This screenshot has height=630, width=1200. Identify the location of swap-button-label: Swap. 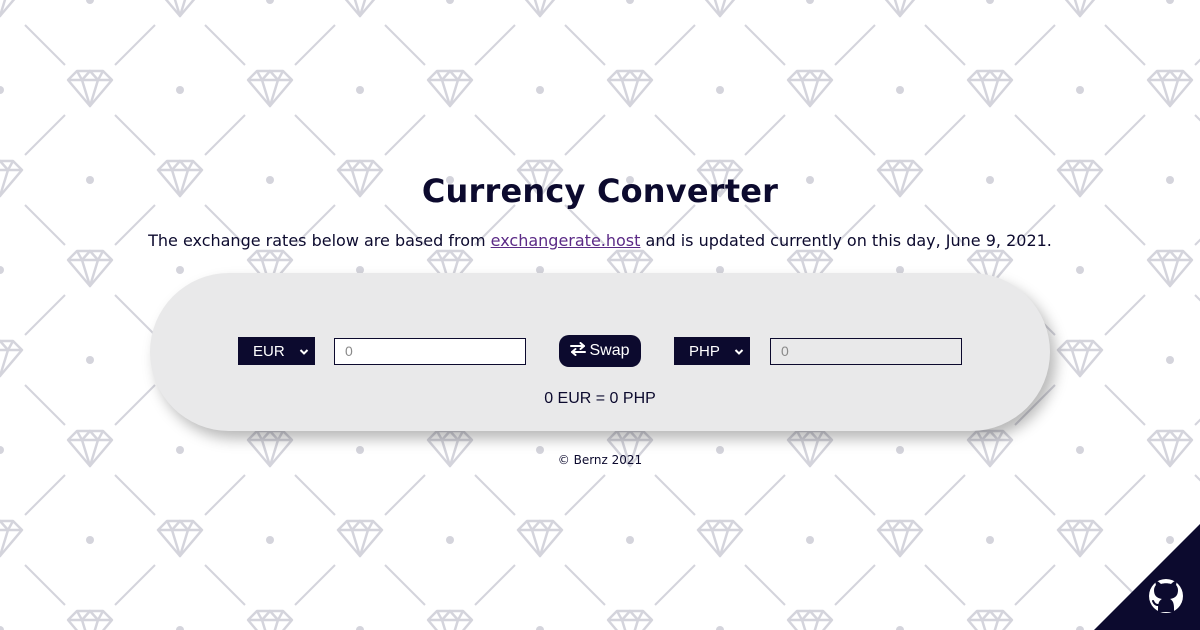
(609, 350).